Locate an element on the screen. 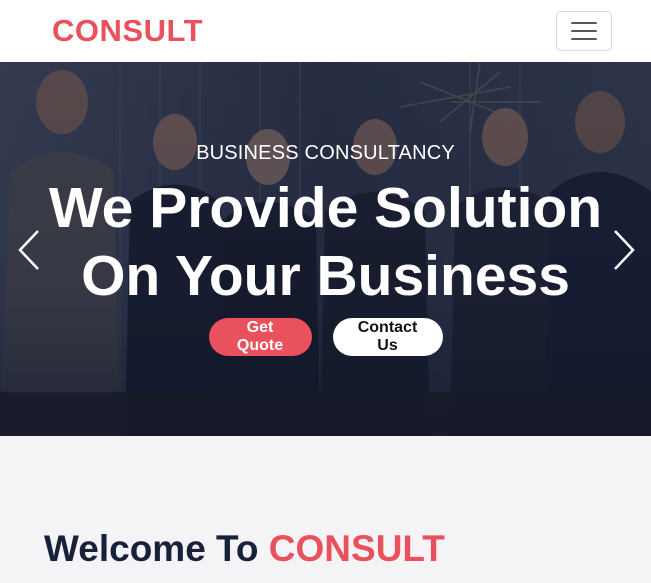  brand-logo: CONSULT is located at coordinates (127, 31).